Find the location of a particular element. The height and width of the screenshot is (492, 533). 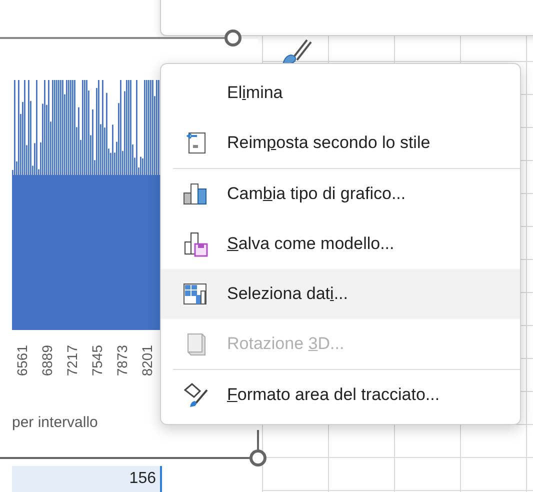

axis-label: 6561 is located at coordinates (22, 360).